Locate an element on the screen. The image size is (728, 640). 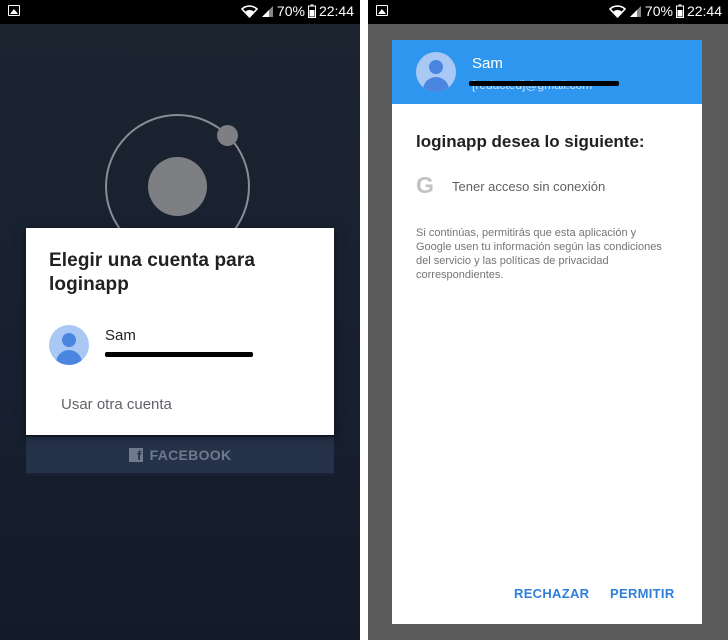
dialog-title: Elegir una cuenta para loginapp is located at coordinates (152, 272).